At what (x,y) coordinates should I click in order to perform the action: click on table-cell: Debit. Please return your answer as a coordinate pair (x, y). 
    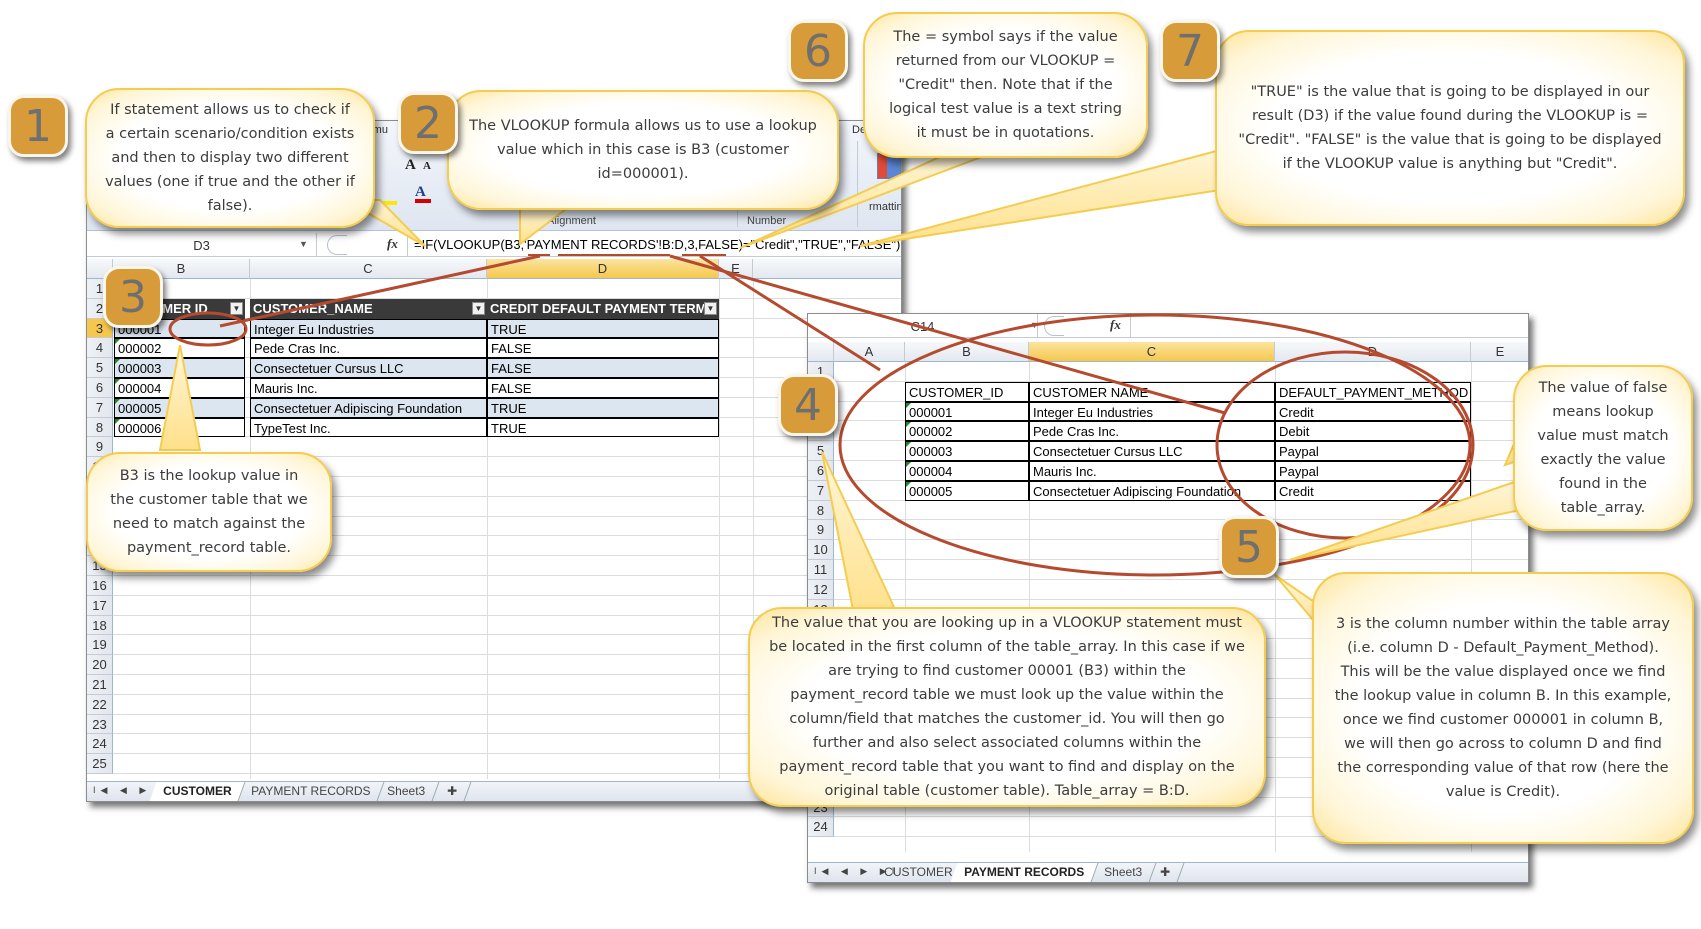
    Looking at the image, I should click on (1373, 431).